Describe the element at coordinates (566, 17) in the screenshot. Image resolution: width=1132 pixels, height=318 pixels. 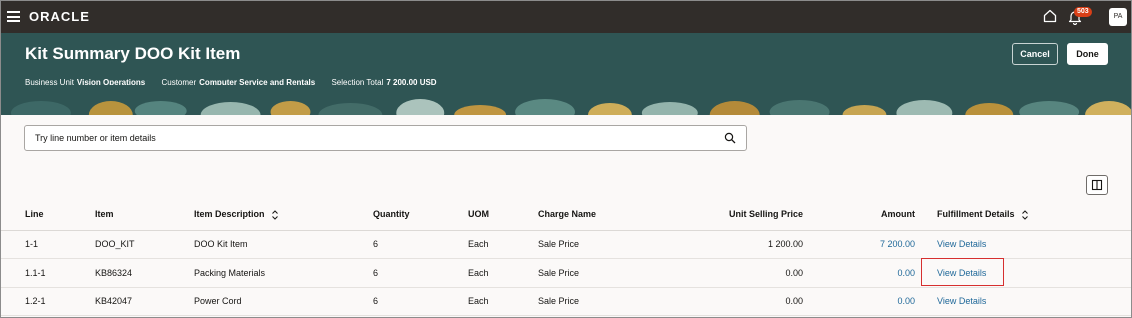
I see `top-bar: ORACLE 503 PA` at that location.